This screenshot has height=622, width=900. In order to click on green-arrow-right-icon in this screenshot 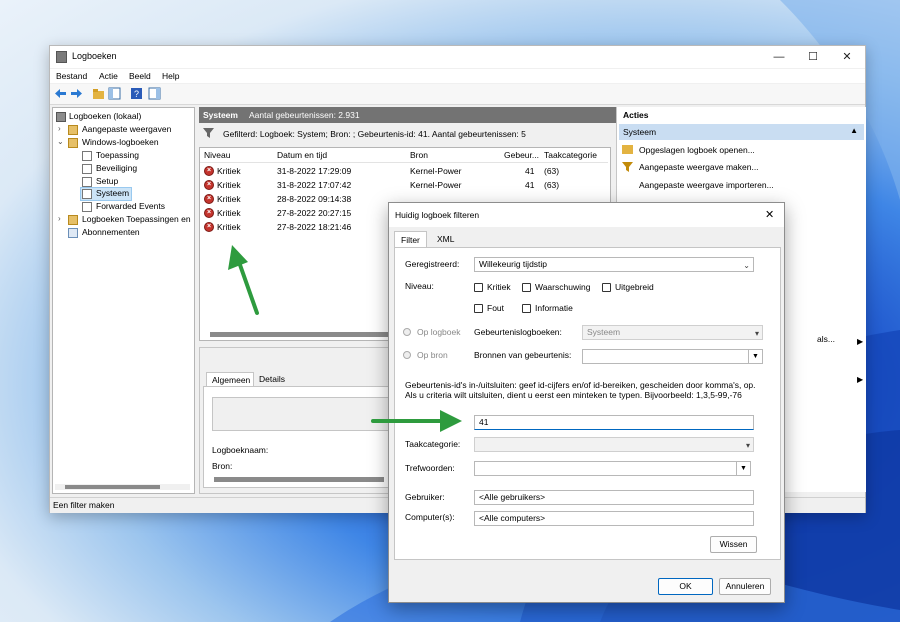, I will do `click(416, 421)`.